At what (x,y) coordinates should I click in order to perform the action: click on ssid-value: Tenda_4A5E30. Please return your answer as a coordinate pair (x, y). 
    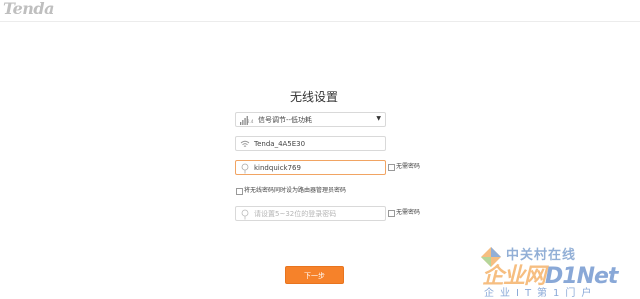
    Looking at the image, I should click on (280, 144).